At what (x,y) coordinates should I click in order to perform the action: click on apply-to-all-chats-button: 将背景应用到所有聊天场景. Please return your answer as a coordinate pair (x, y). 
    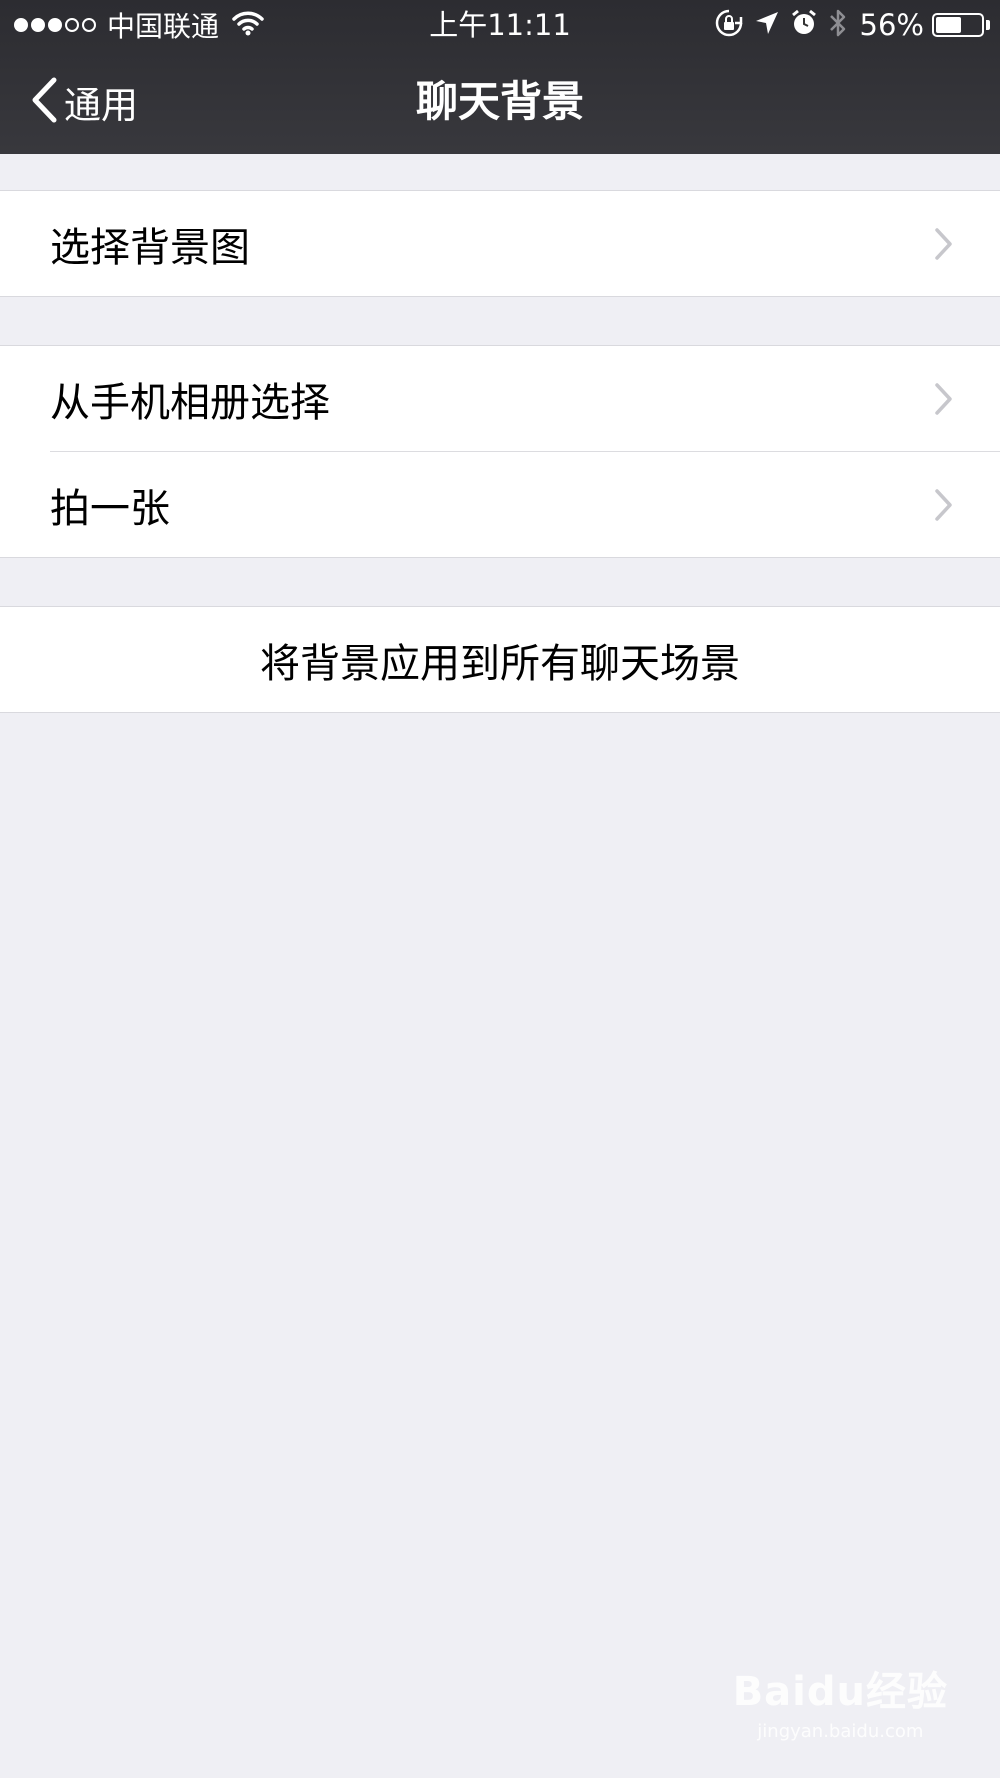
    Looking at the image, I should click on (500, 659).